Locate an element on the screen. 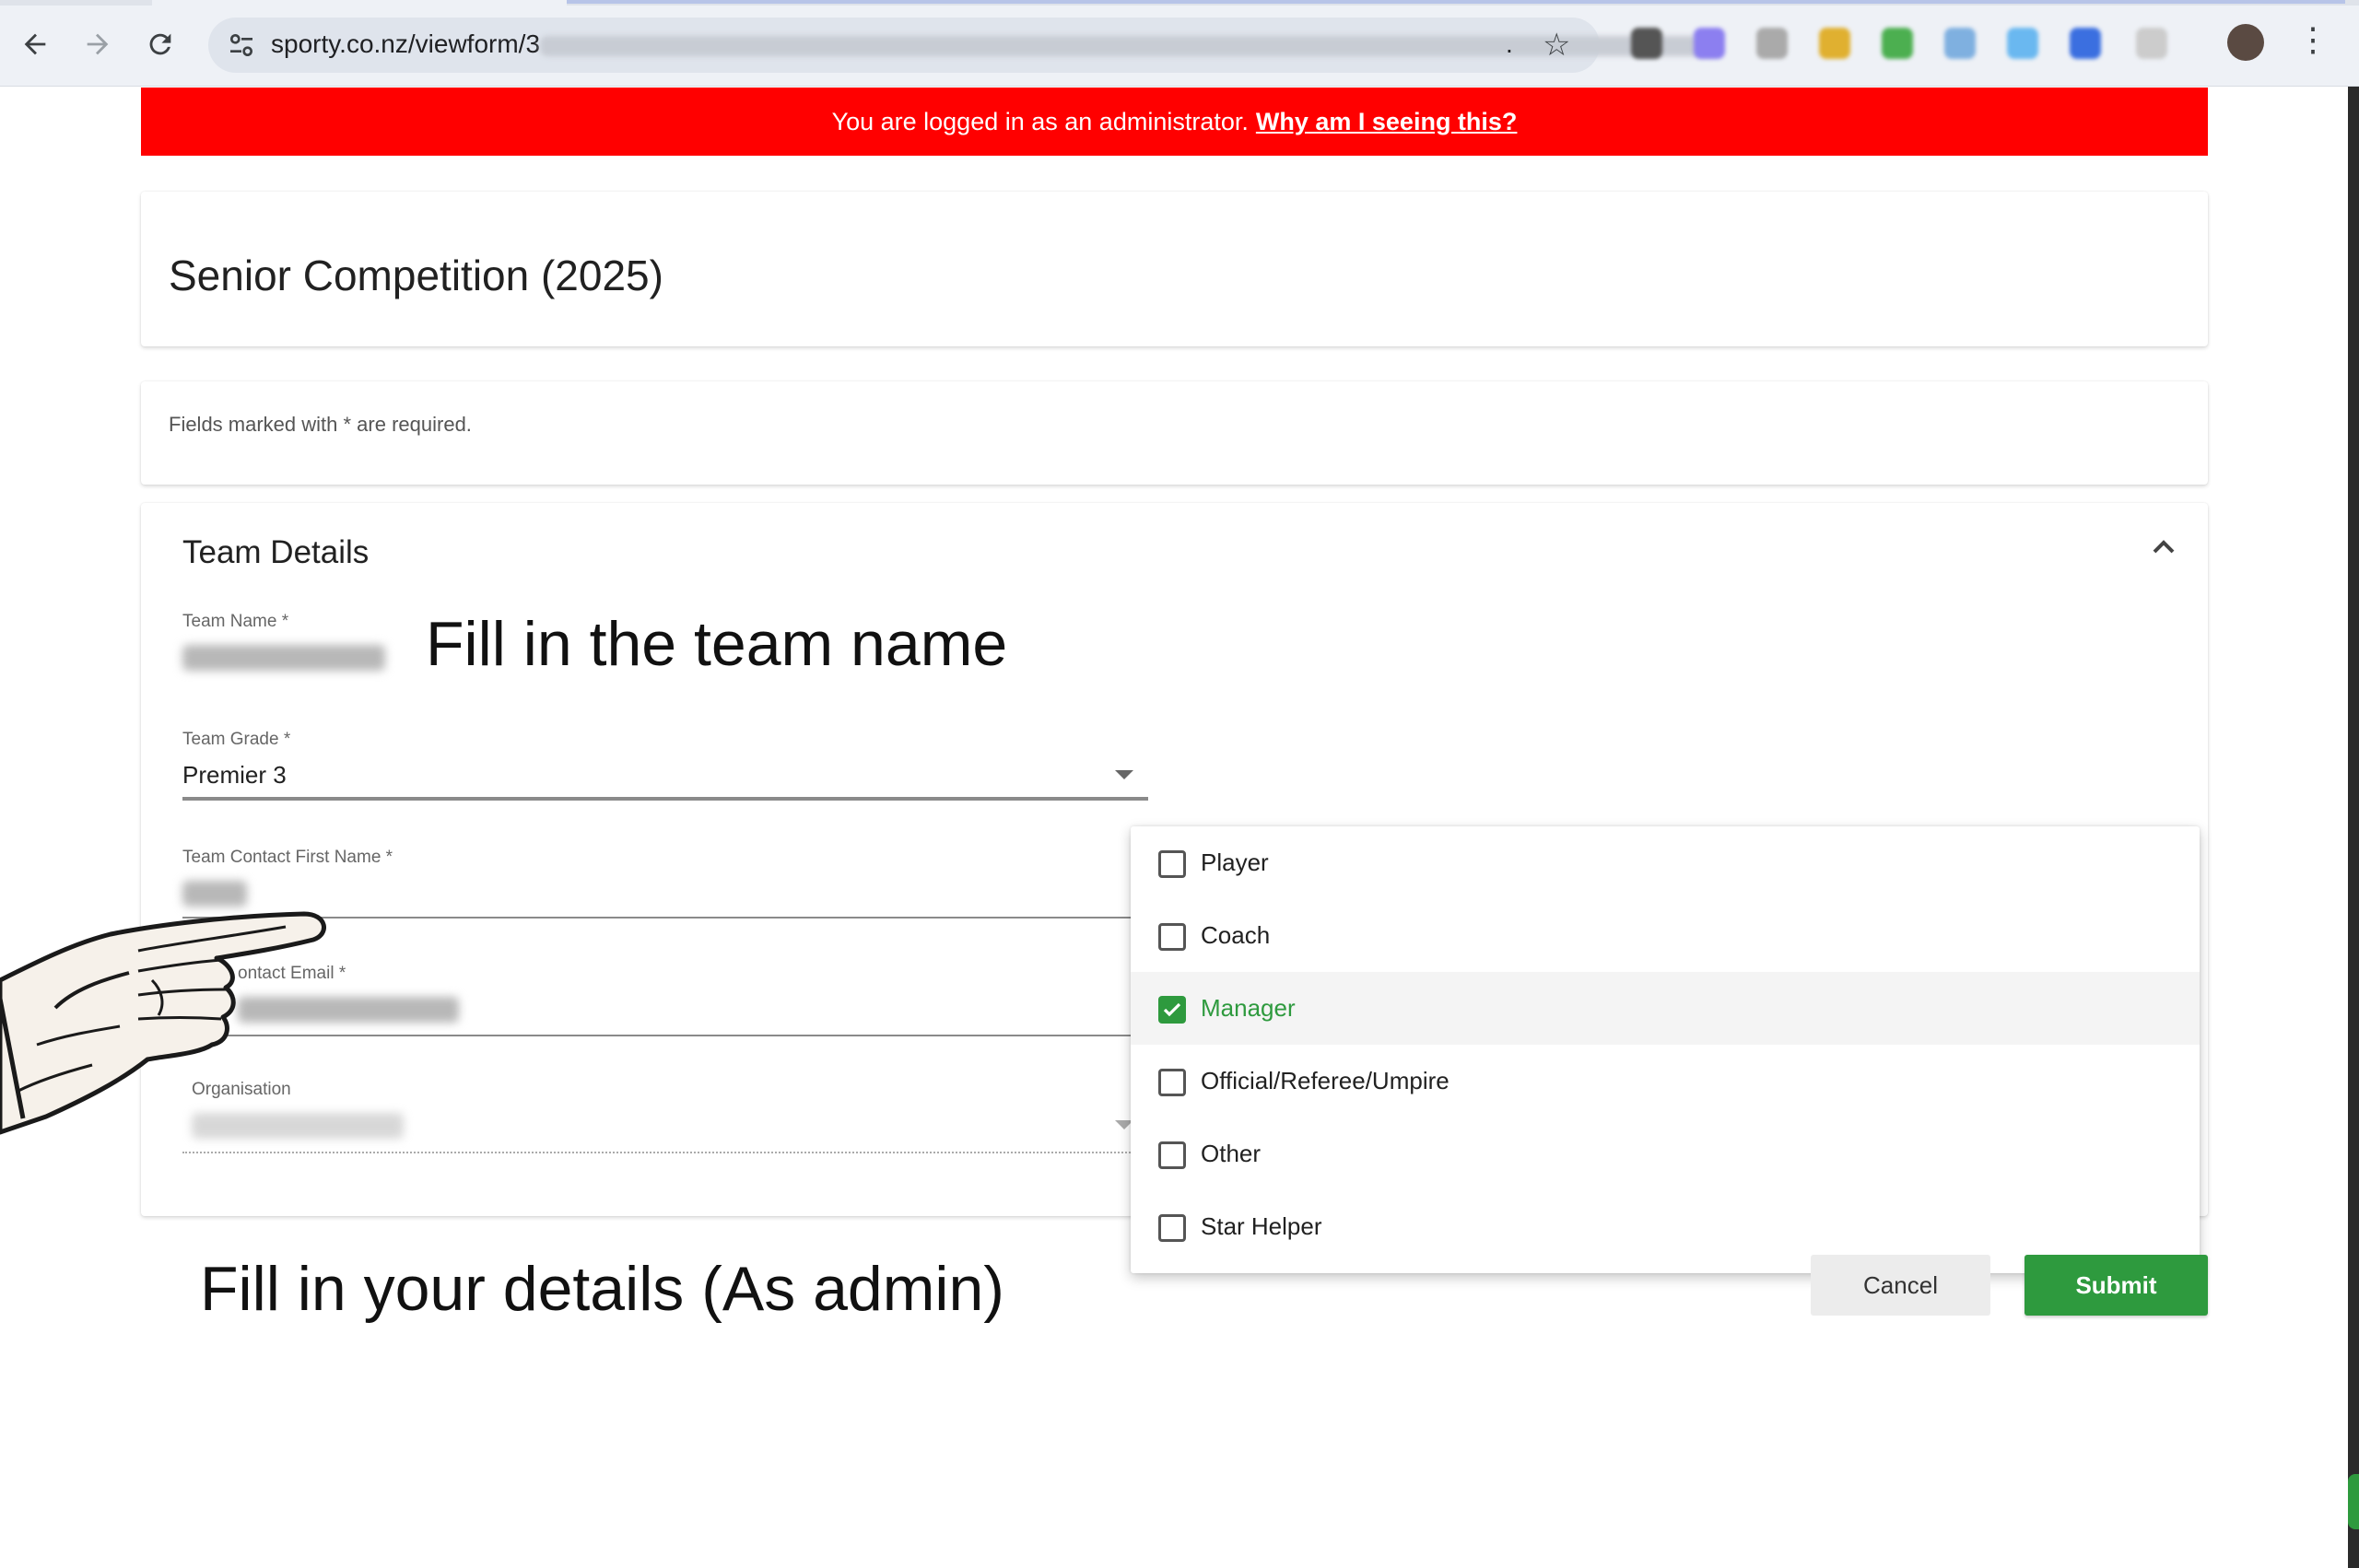 This screenshot has width=2359, height=1568. bookmark-star-icon: ☆ is located at coordinates (1556, 45).